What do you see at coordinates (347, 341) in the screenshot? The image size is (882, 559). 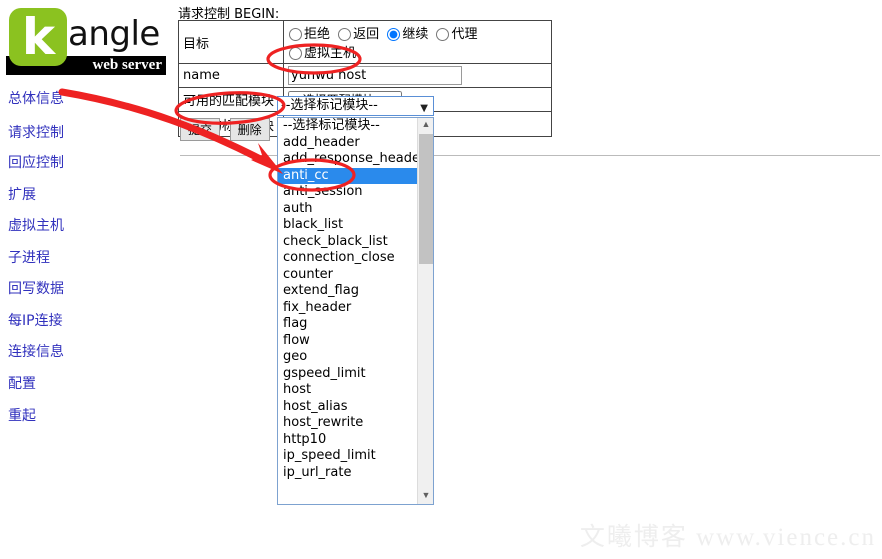 I see `marker-option-flow: flow` at bounding box center [347, 341].